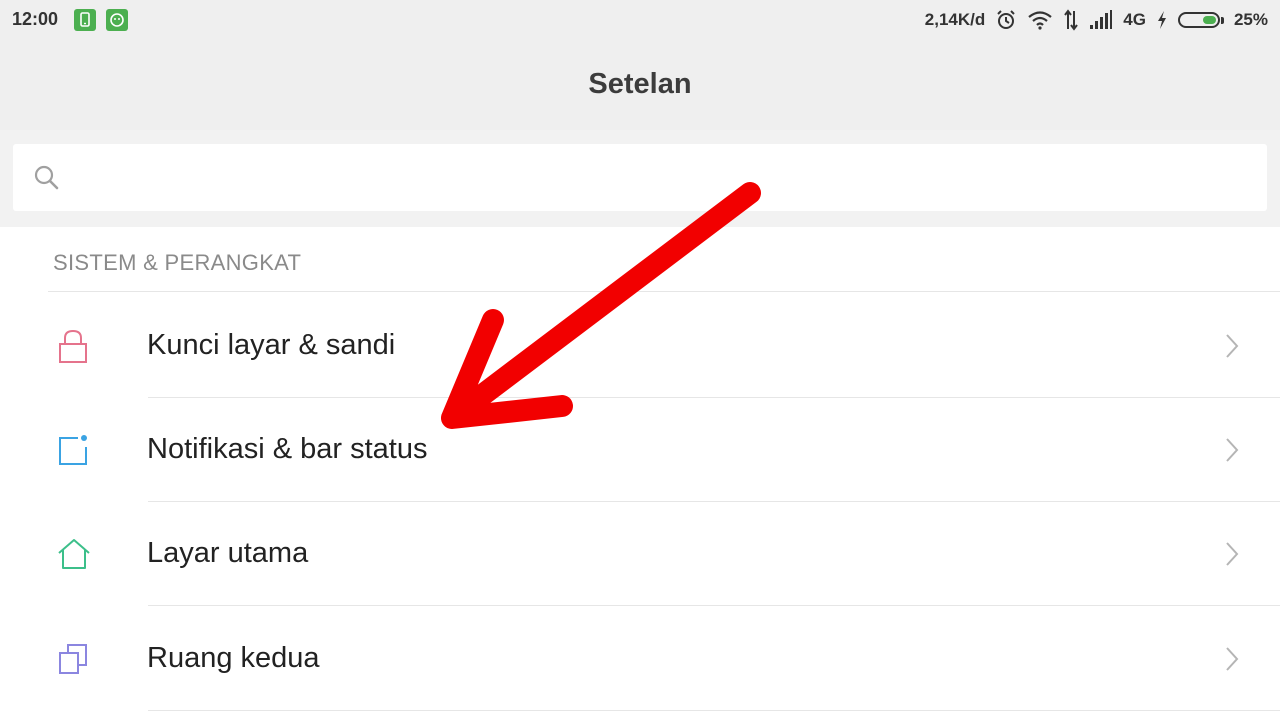 The height and width of the screenshot is (720, 1280). I want to click on section-divider, so click(664, 291).